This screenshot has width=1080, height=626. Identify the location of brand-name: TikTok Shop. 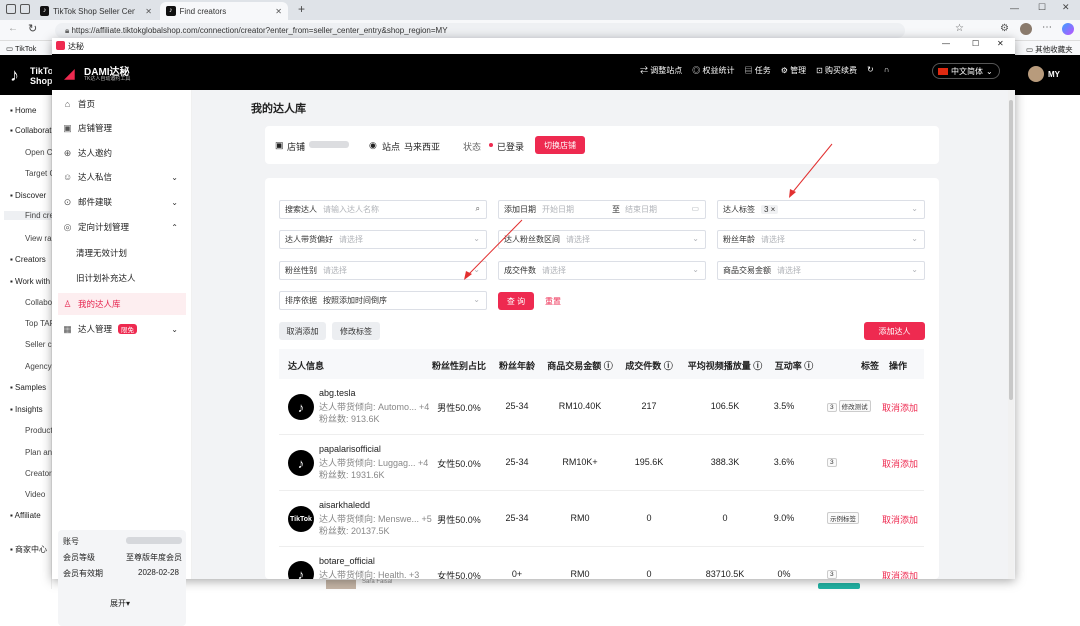
(41, 76).